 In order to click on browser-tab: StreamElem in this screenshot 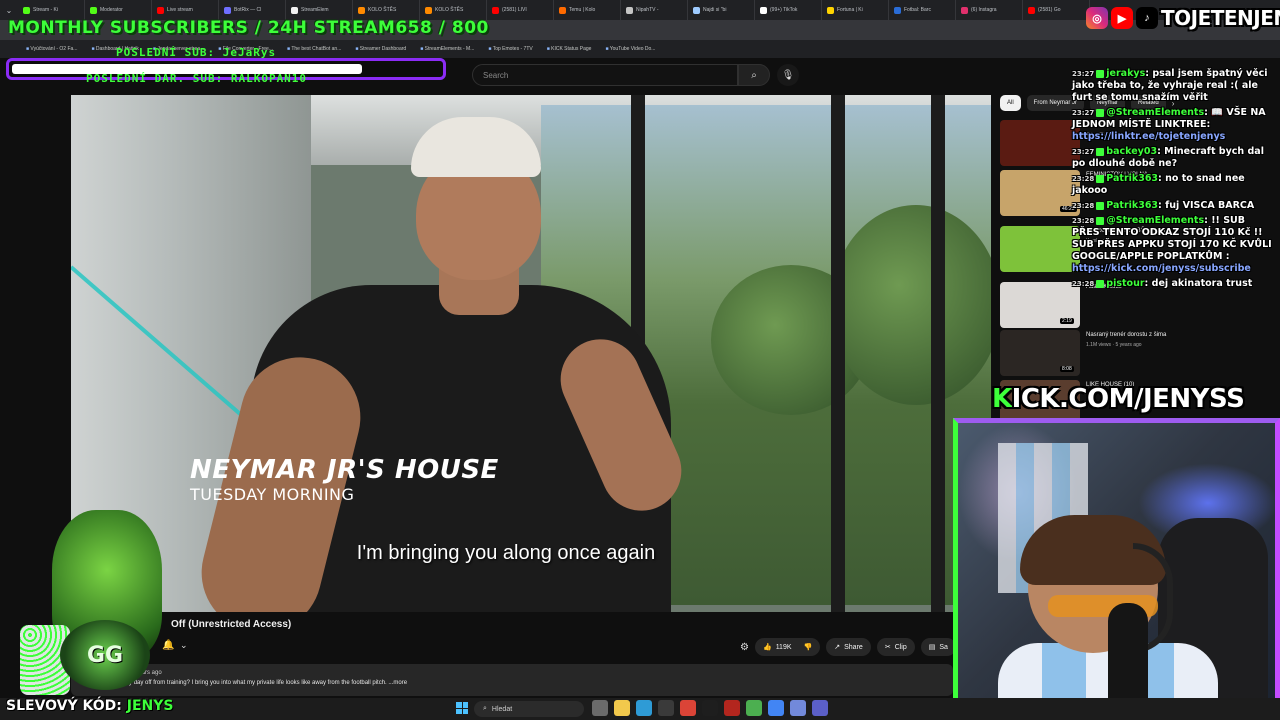, I will do `click(319, 10)`.